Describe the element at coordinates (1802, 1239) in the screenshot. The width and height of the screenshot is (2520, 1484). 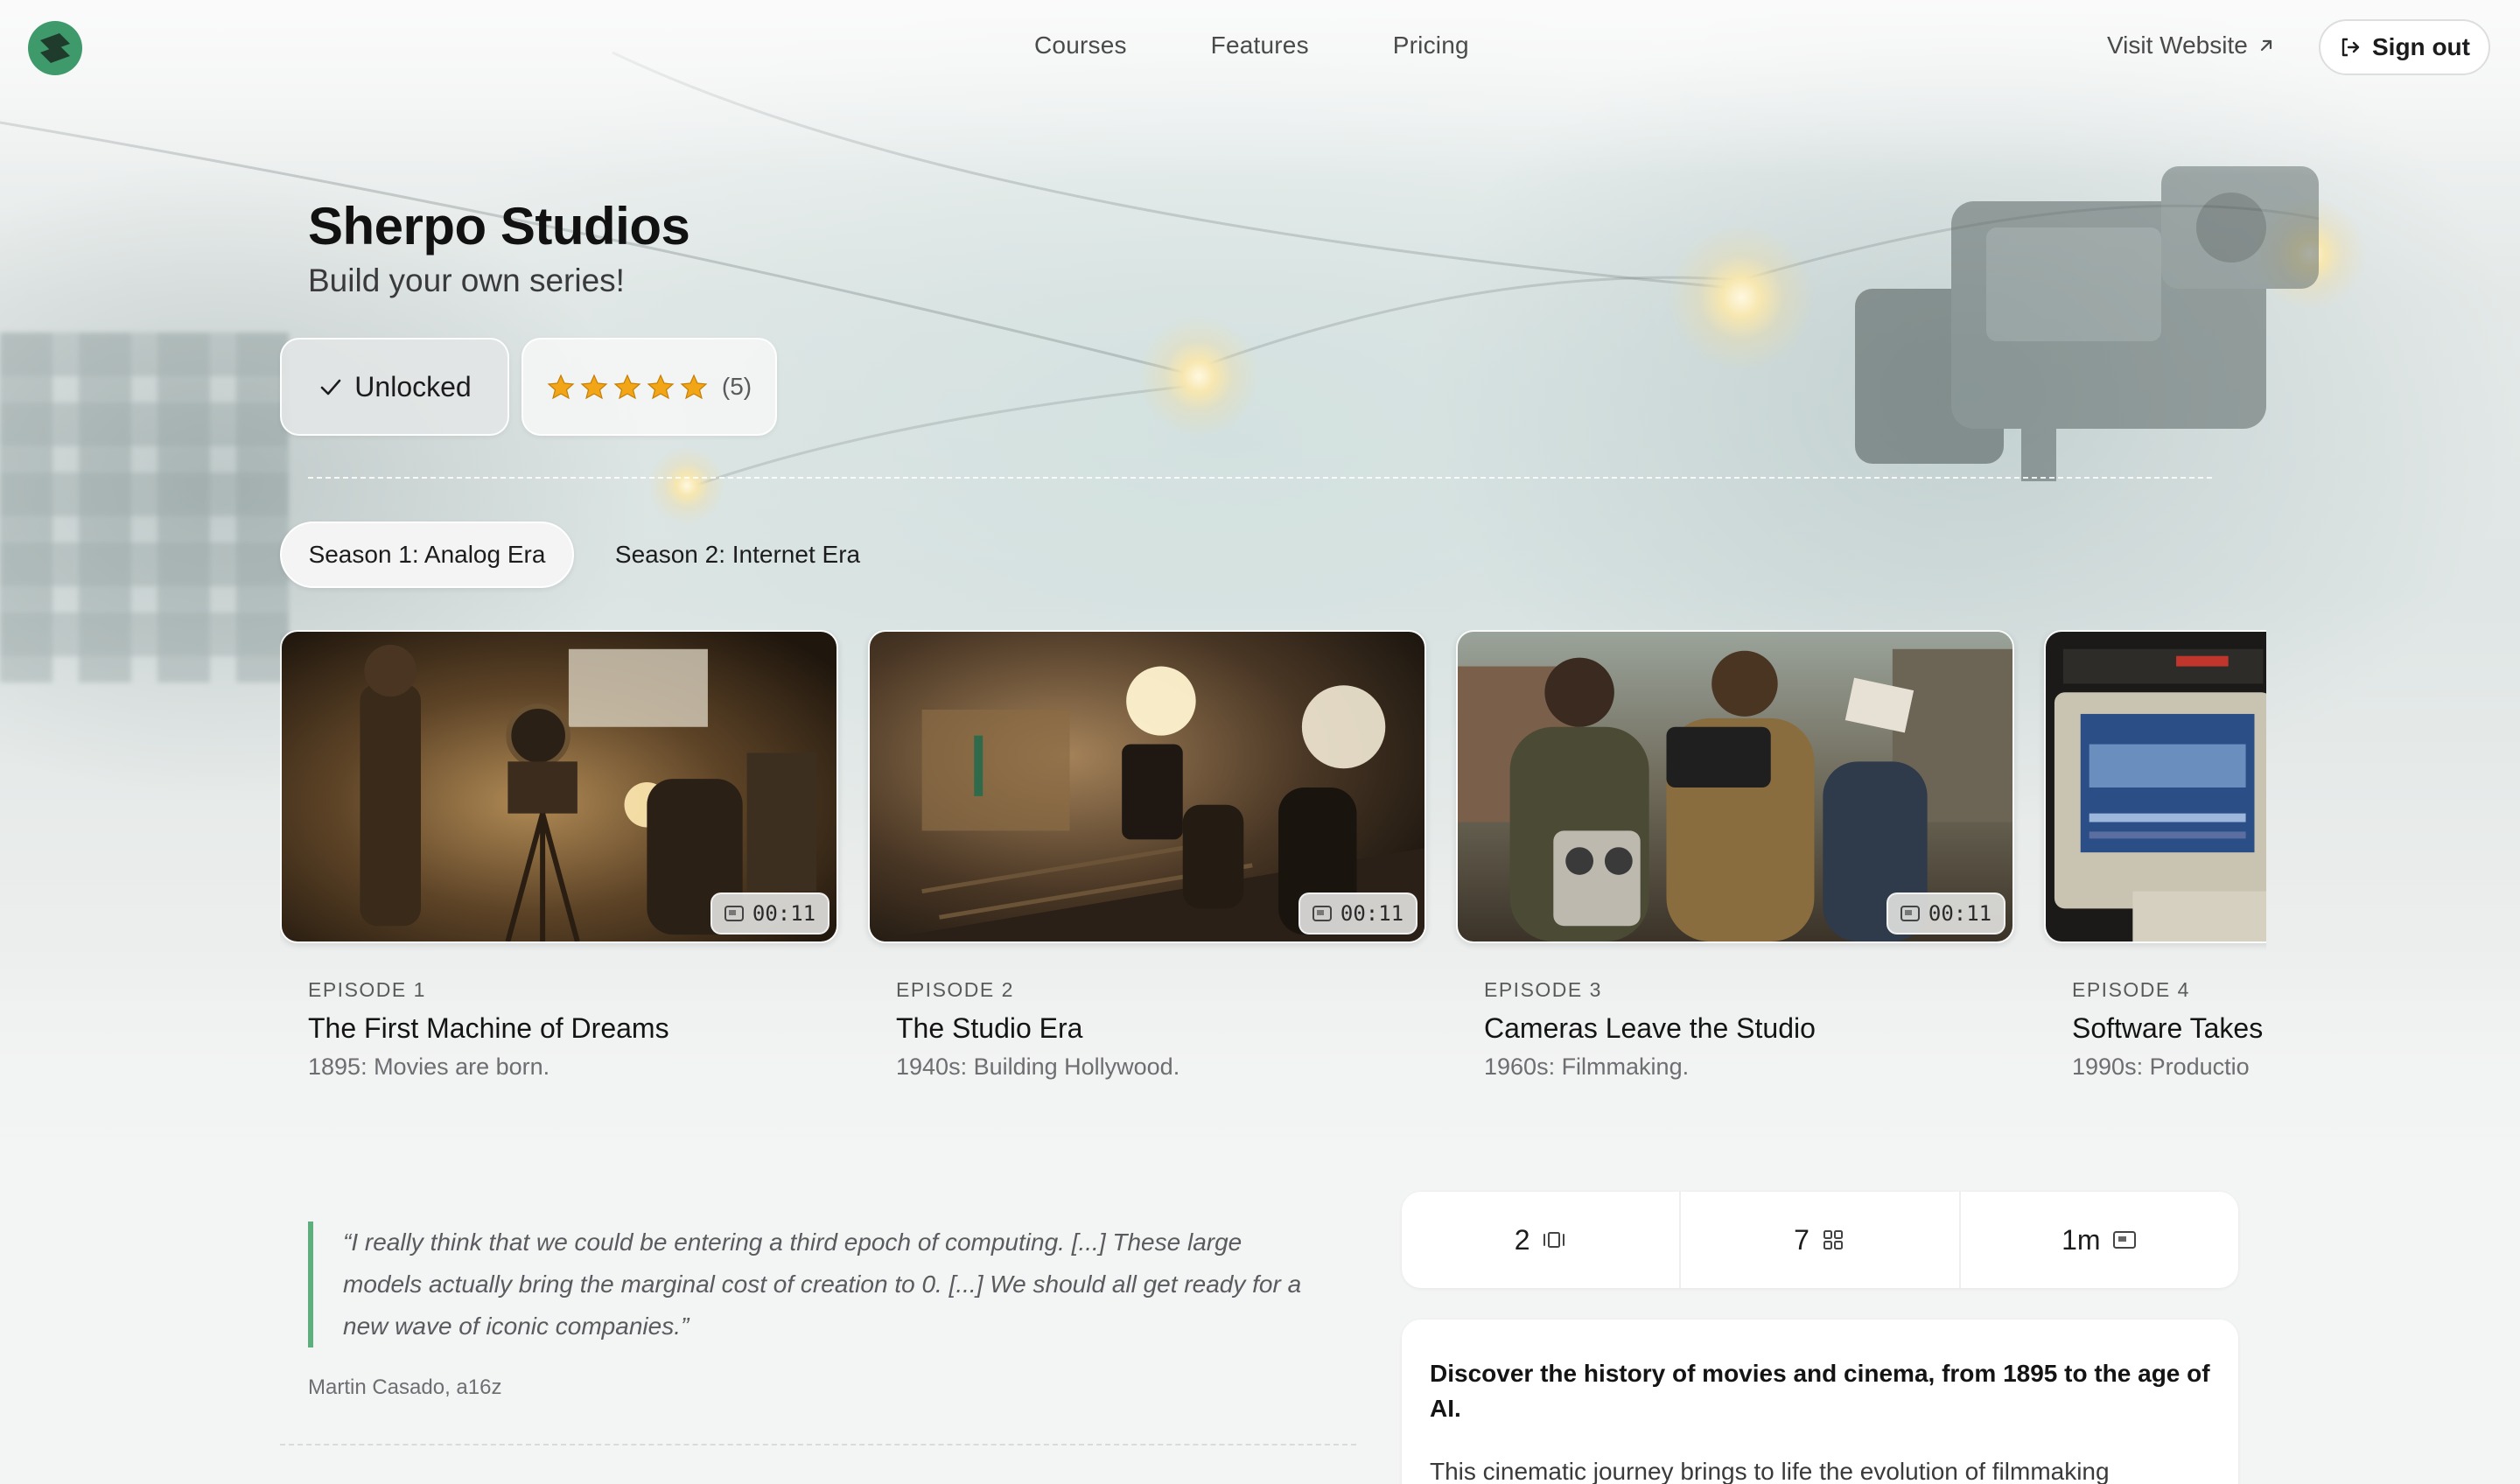
I see `stat-episodes-value: 7` at that location.